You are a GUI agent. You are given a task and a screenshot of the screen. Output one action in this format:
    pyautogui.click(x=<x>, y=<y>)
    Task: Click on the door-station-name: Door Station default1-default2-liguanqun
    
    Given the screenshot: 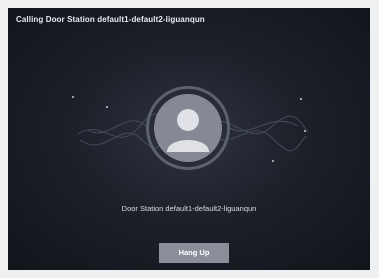 What is the action you would take?
    pyautogui.click(x=189, y=208)
    